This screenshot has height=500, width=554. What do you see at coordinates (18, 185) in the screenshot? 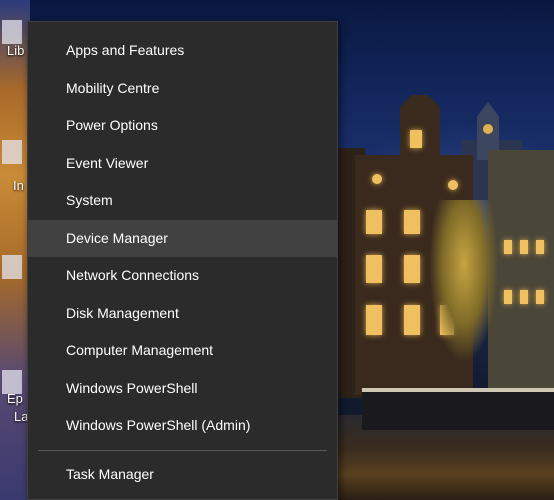
I see `desktop-icon-label: In` at bounding box center [18, 185].